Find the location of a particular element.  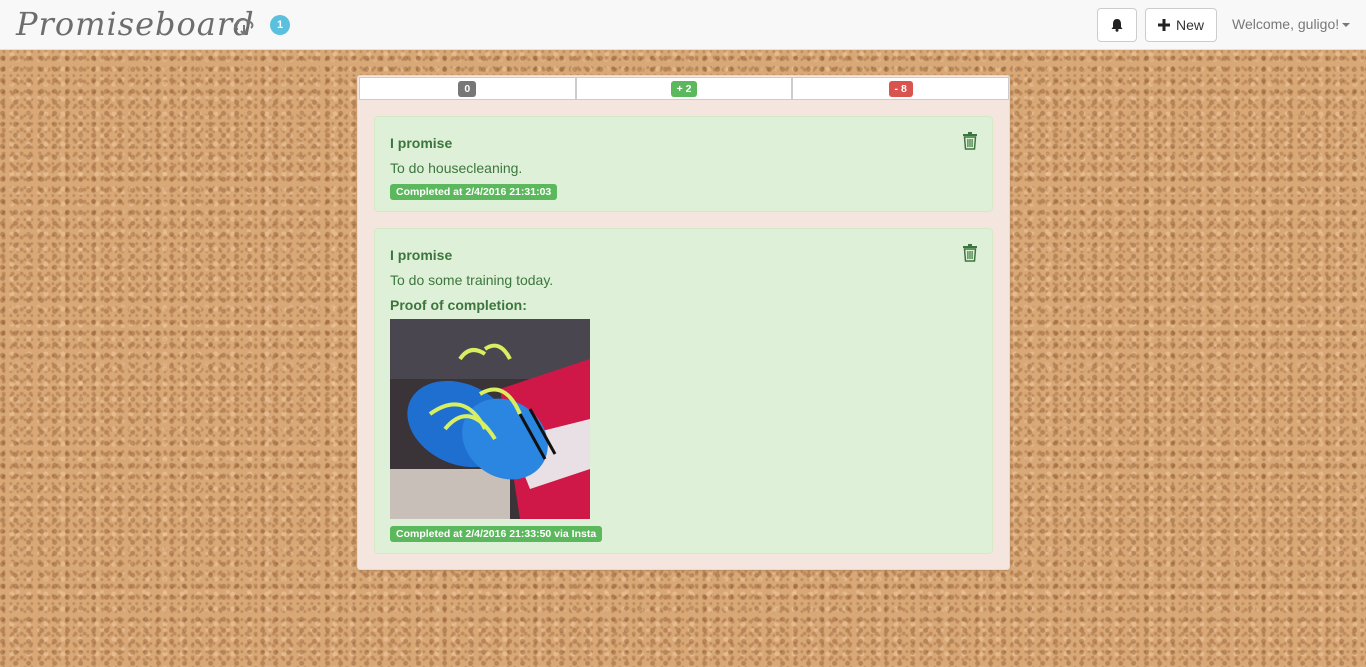

new-button-label: New is located at coordinates (1189, 25).